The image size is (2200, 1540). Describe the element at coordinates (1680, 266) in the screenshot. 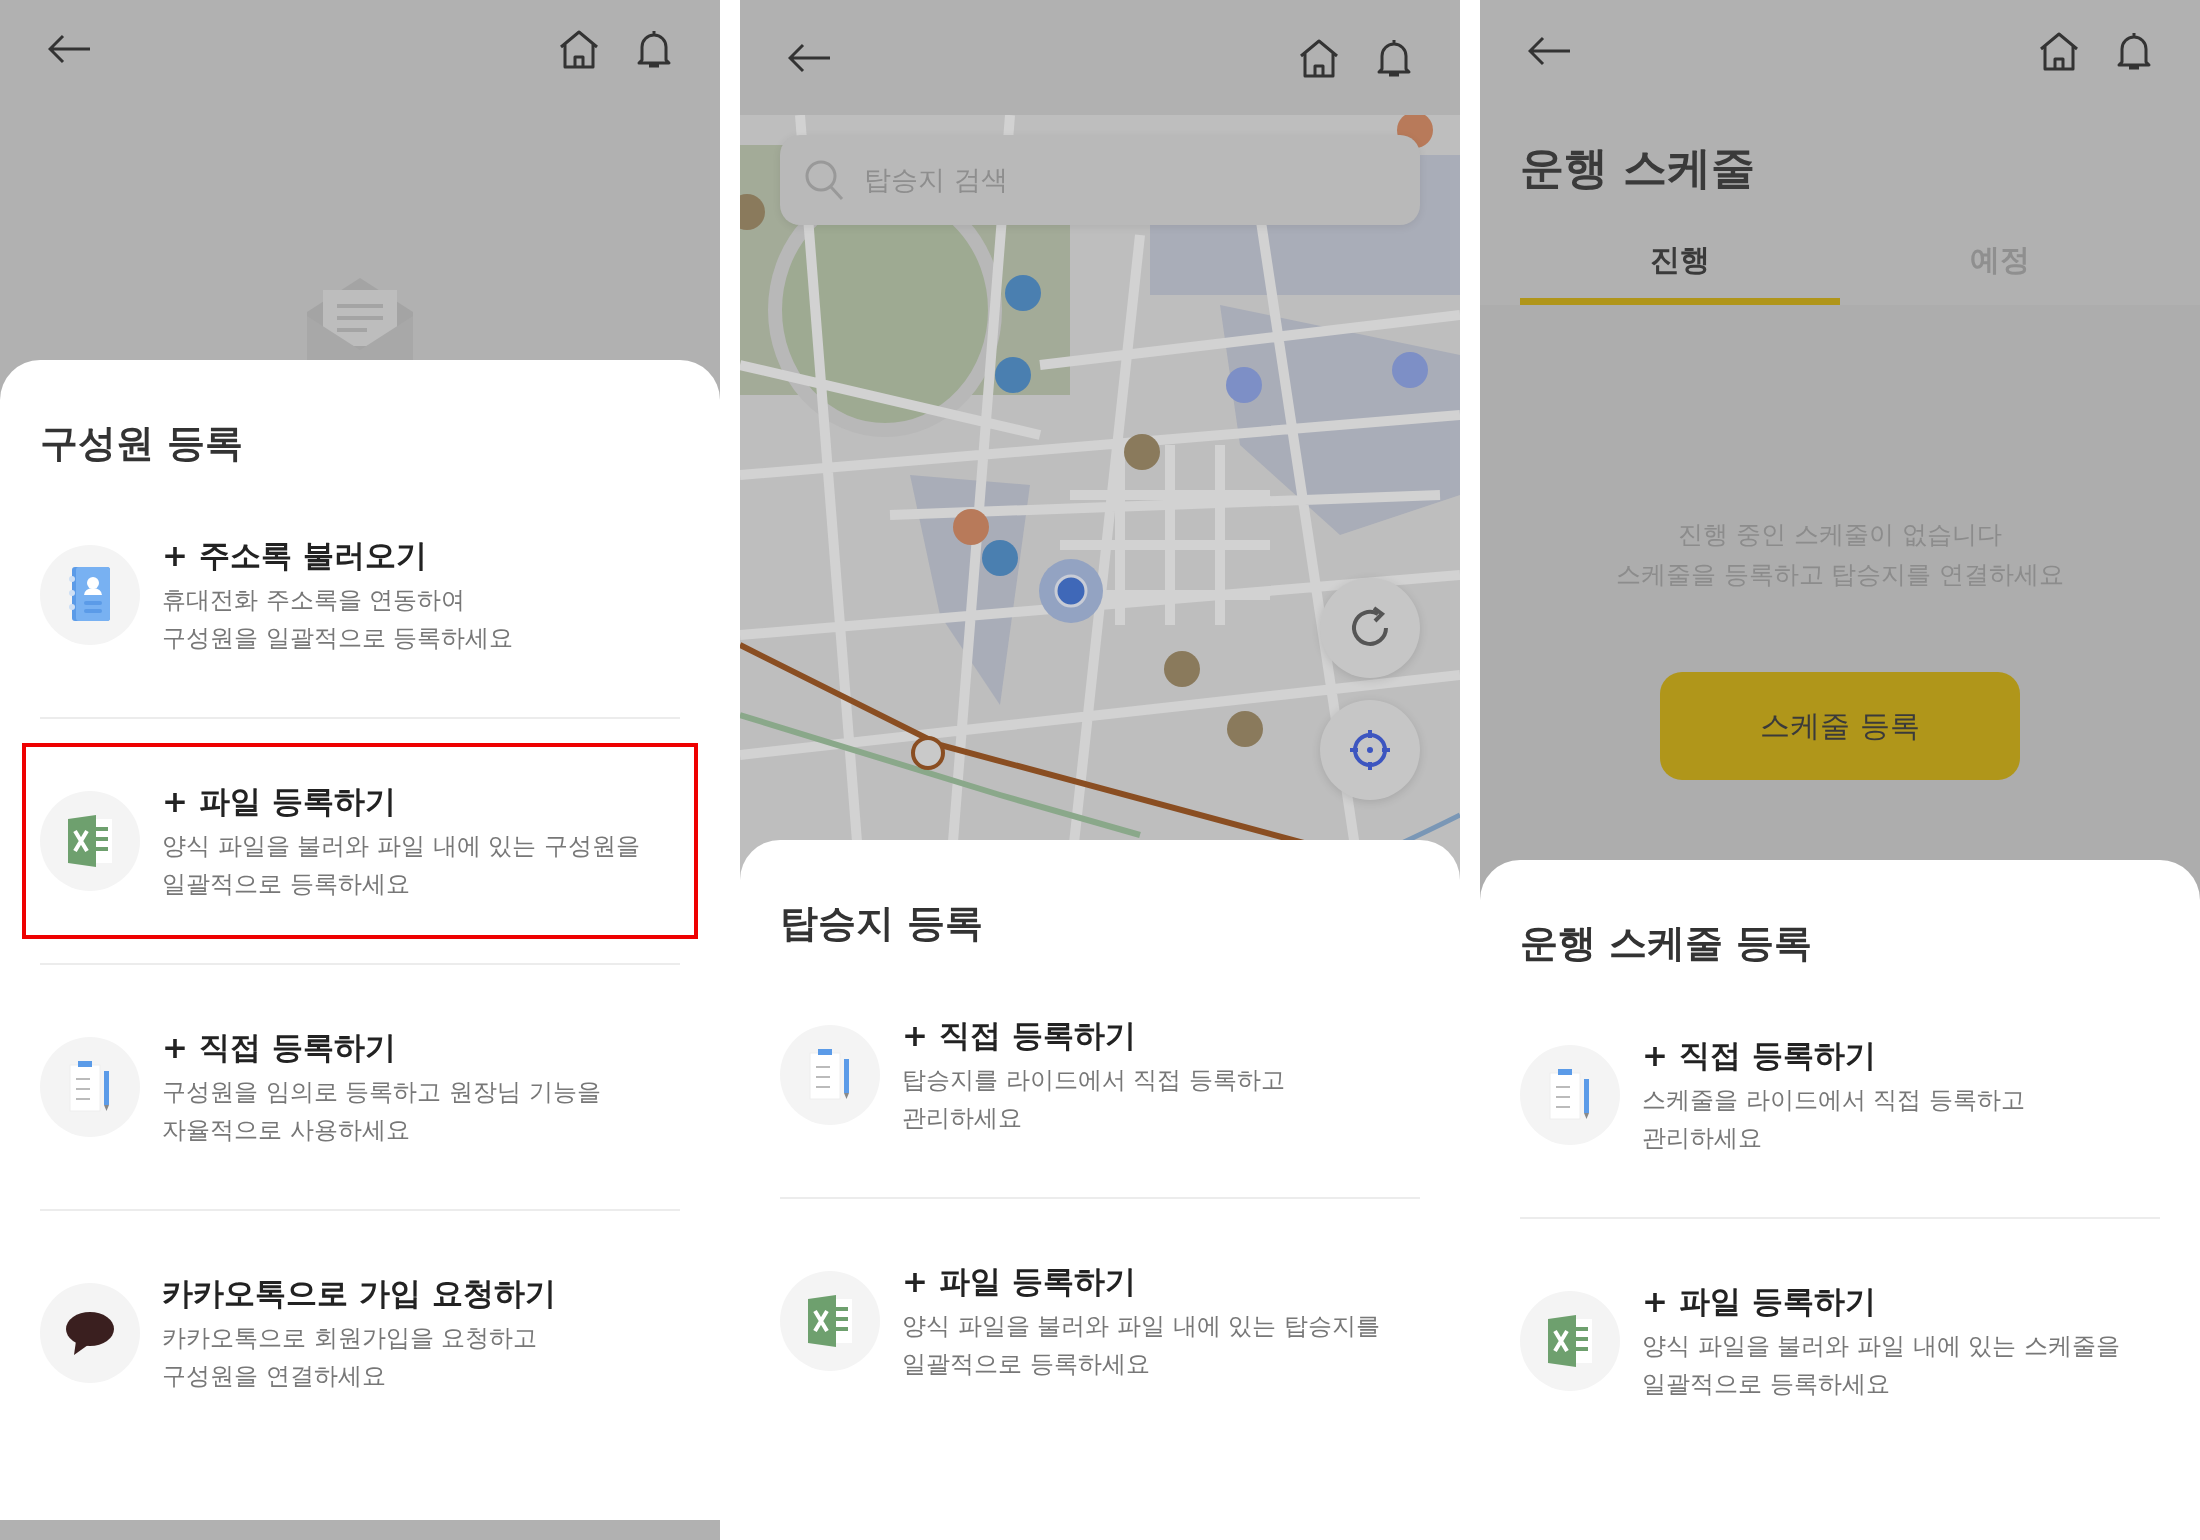

I see `tab: 진행` at that location.